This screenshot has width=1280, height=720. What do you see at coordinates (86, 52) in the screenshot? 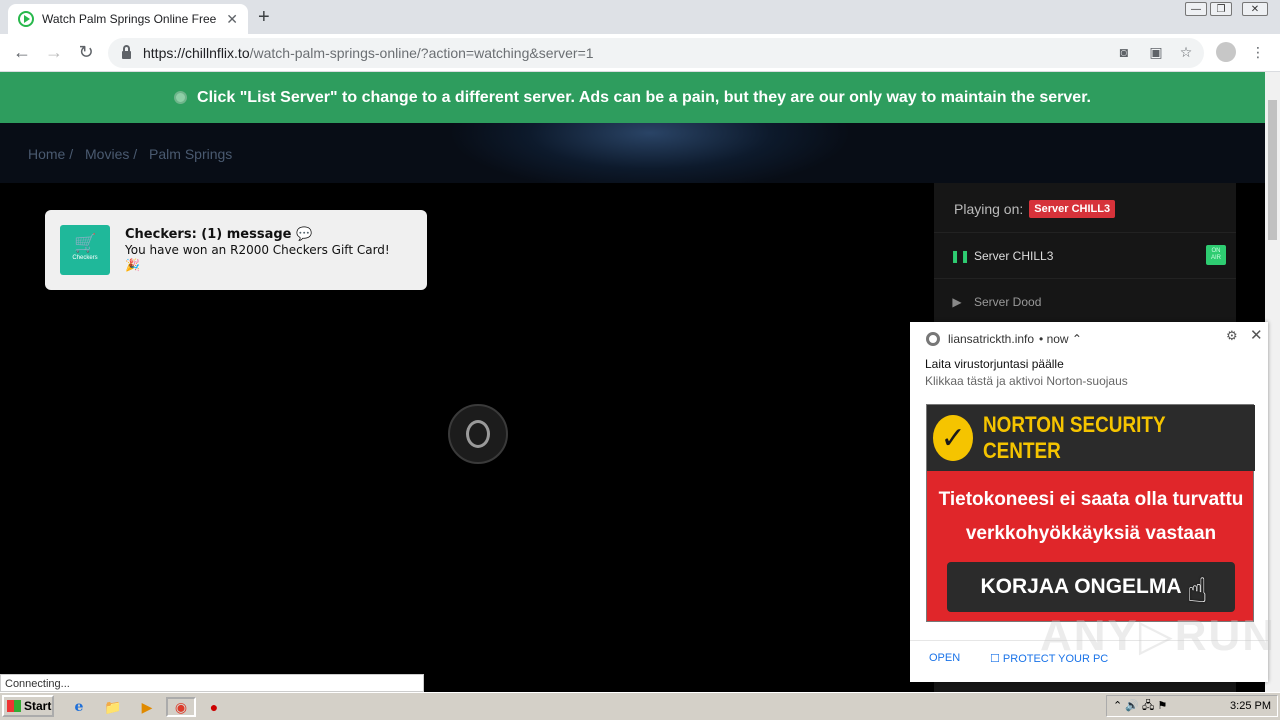
I see `reload-button: ↻` at bounding box center [86, 52].